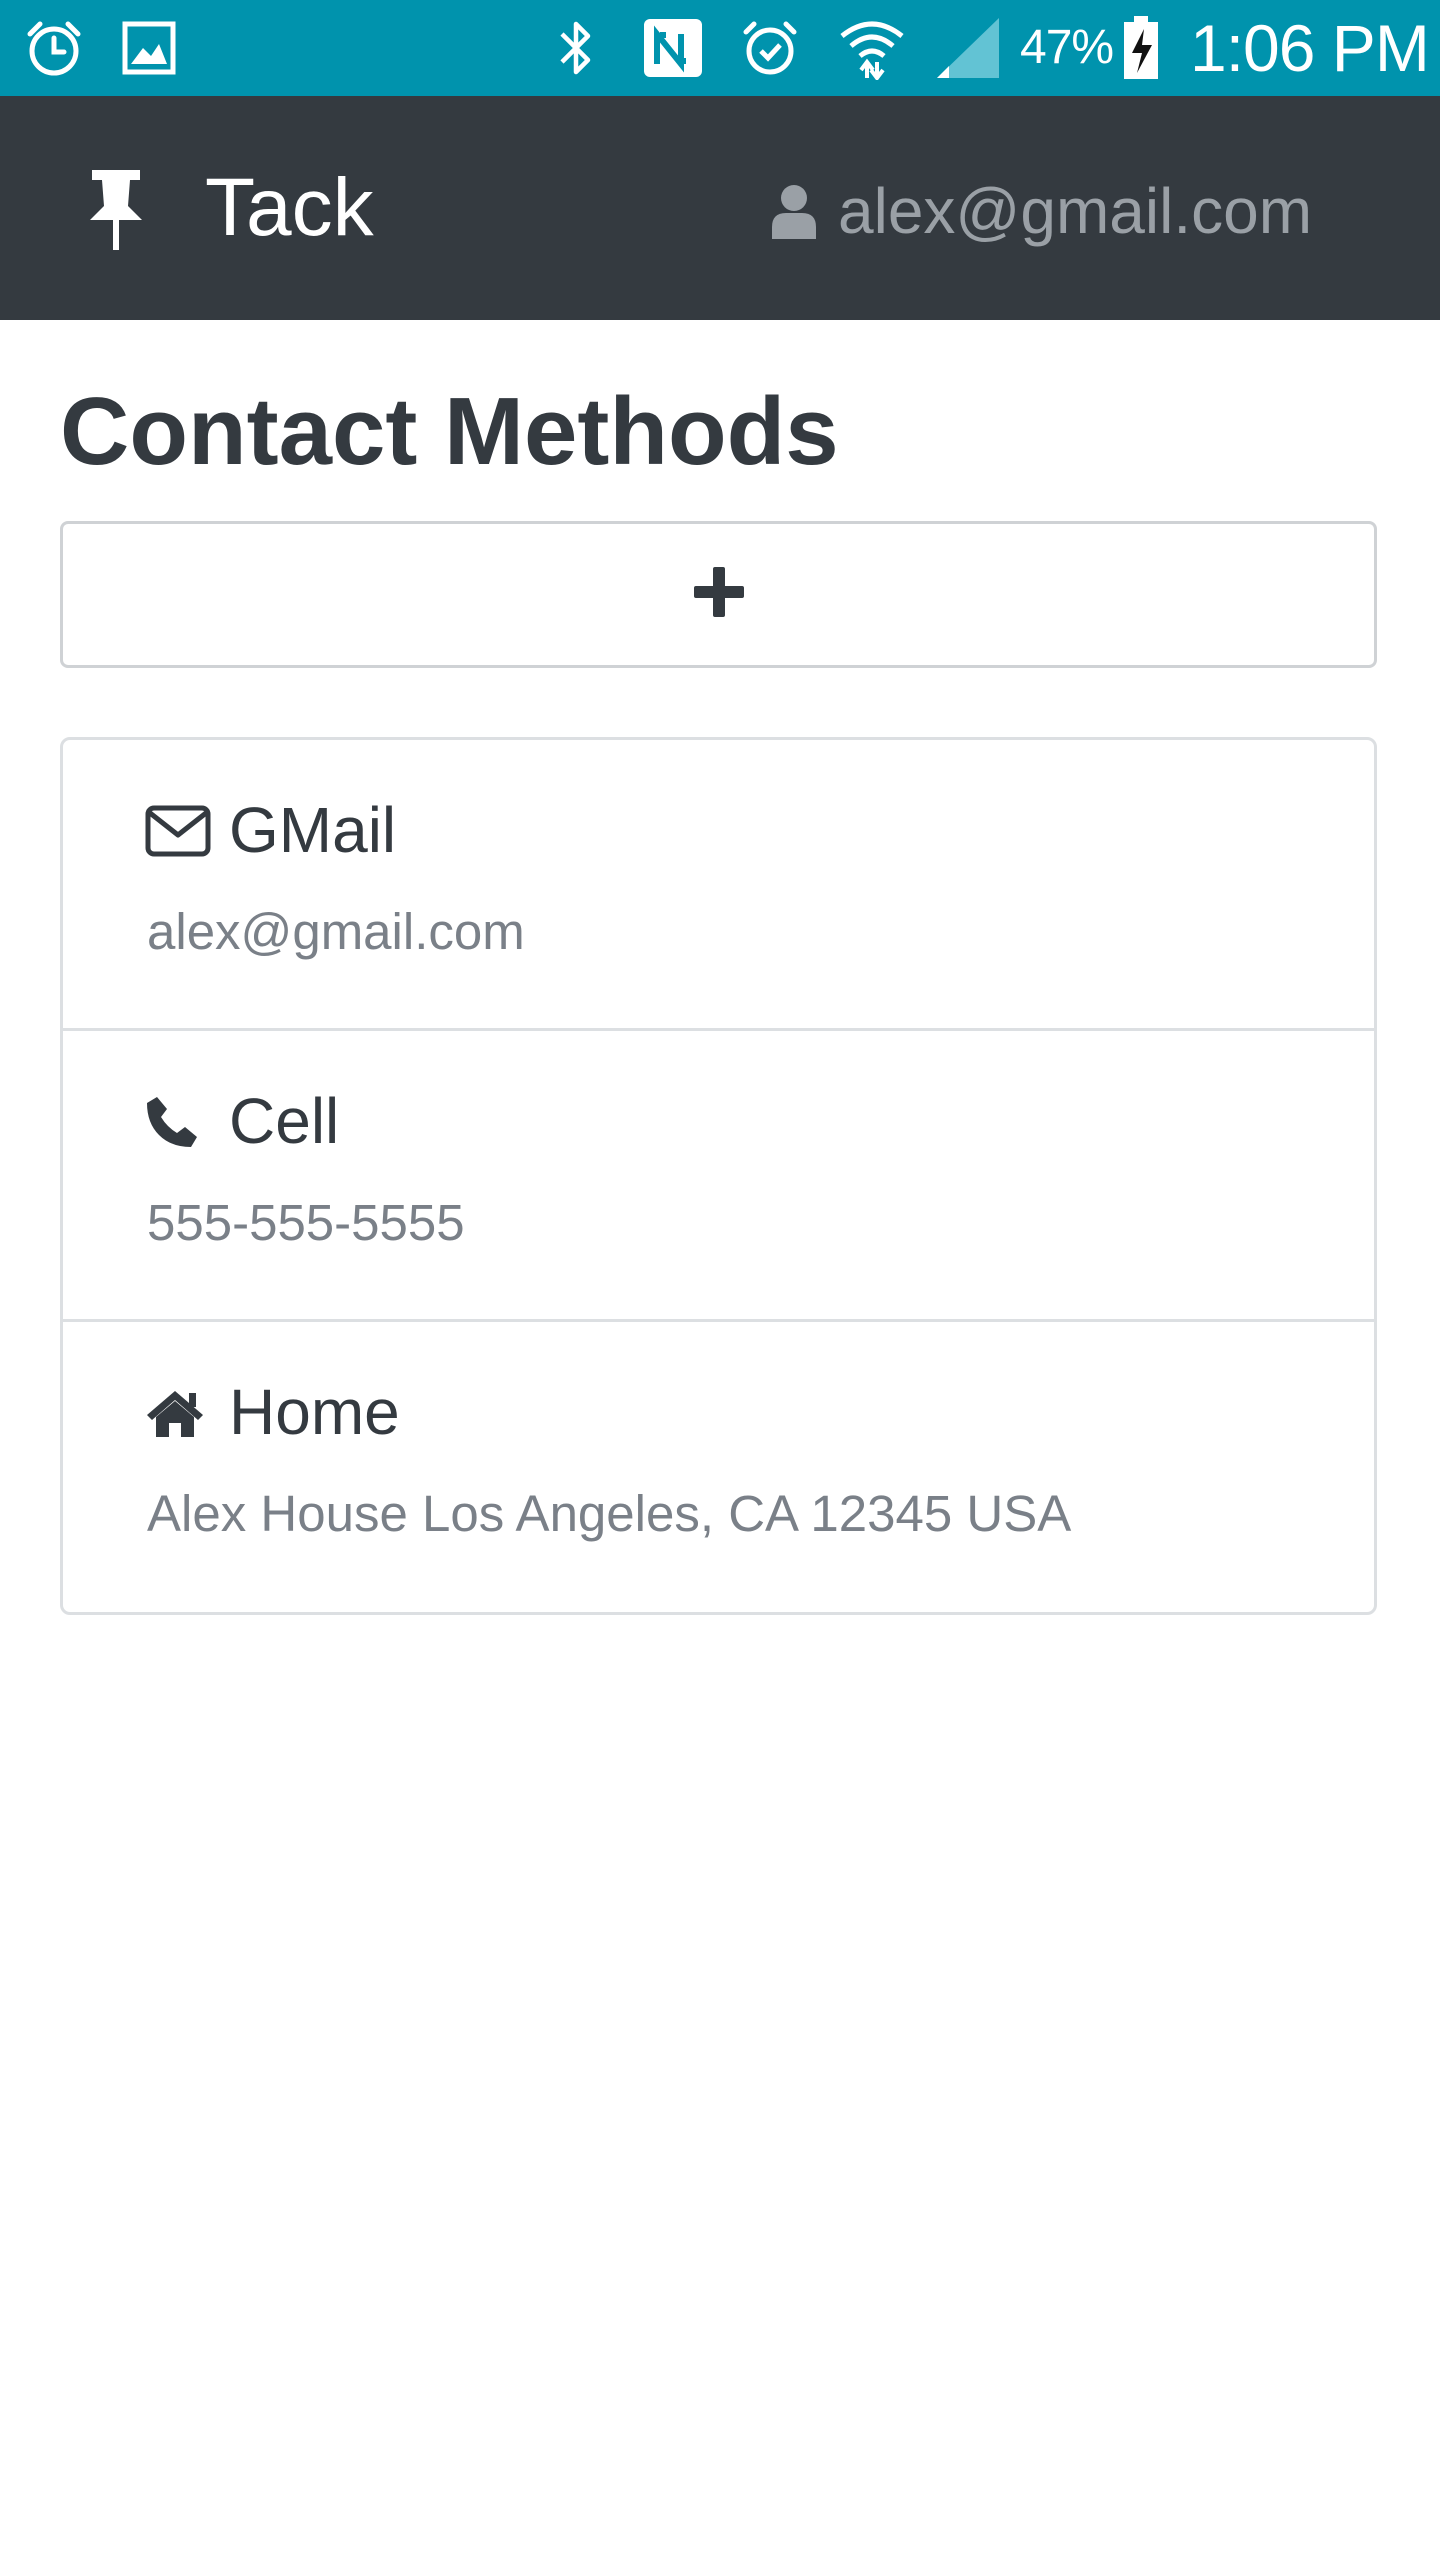 This screenshot has width=1440, height=2560. Describe the element at coordinates (178, 831) in the screenshot. I see `envelope-icon` at that location.